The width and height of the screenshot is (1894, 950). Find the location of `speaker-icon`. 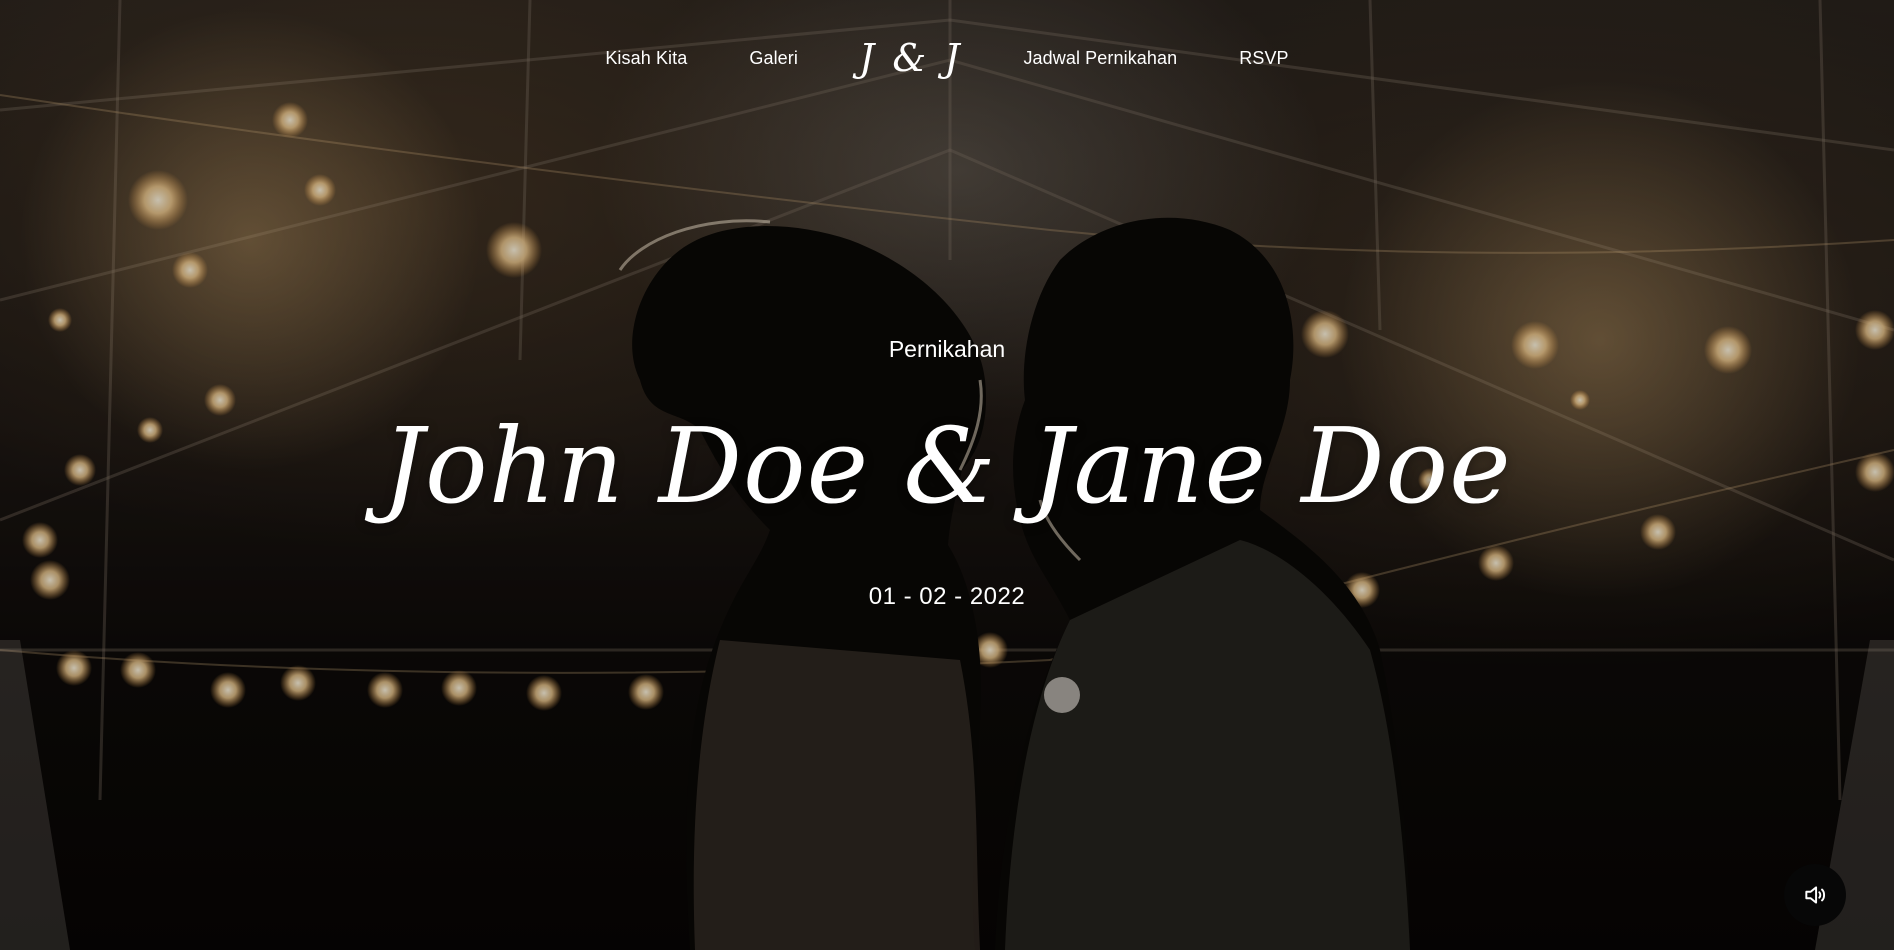

speaker-icon is located at coordinates (1815, 895).